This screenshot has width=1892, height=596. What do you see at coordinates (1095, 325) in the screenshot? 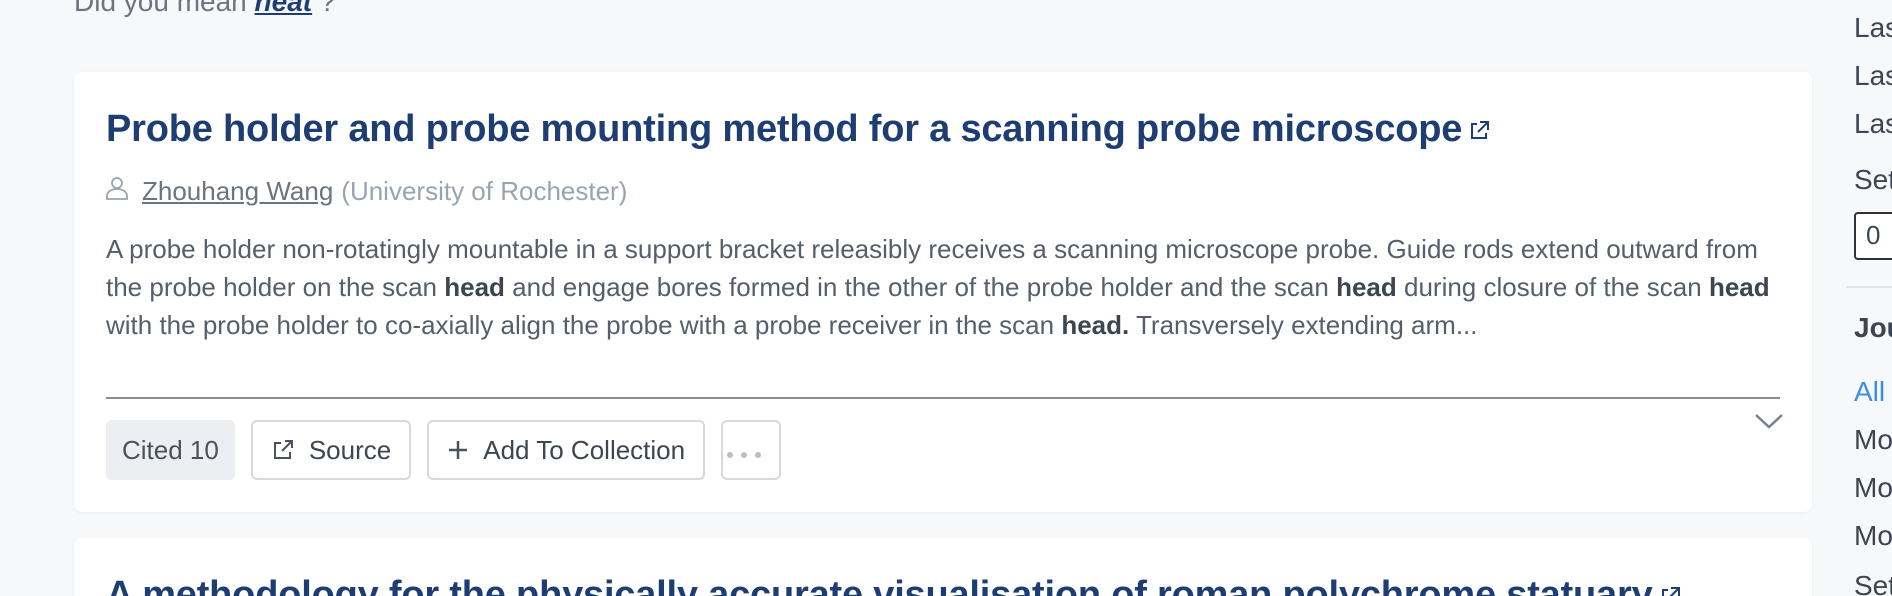
I see `abstract-highlight: head.` at bounding box center [1095, 325].